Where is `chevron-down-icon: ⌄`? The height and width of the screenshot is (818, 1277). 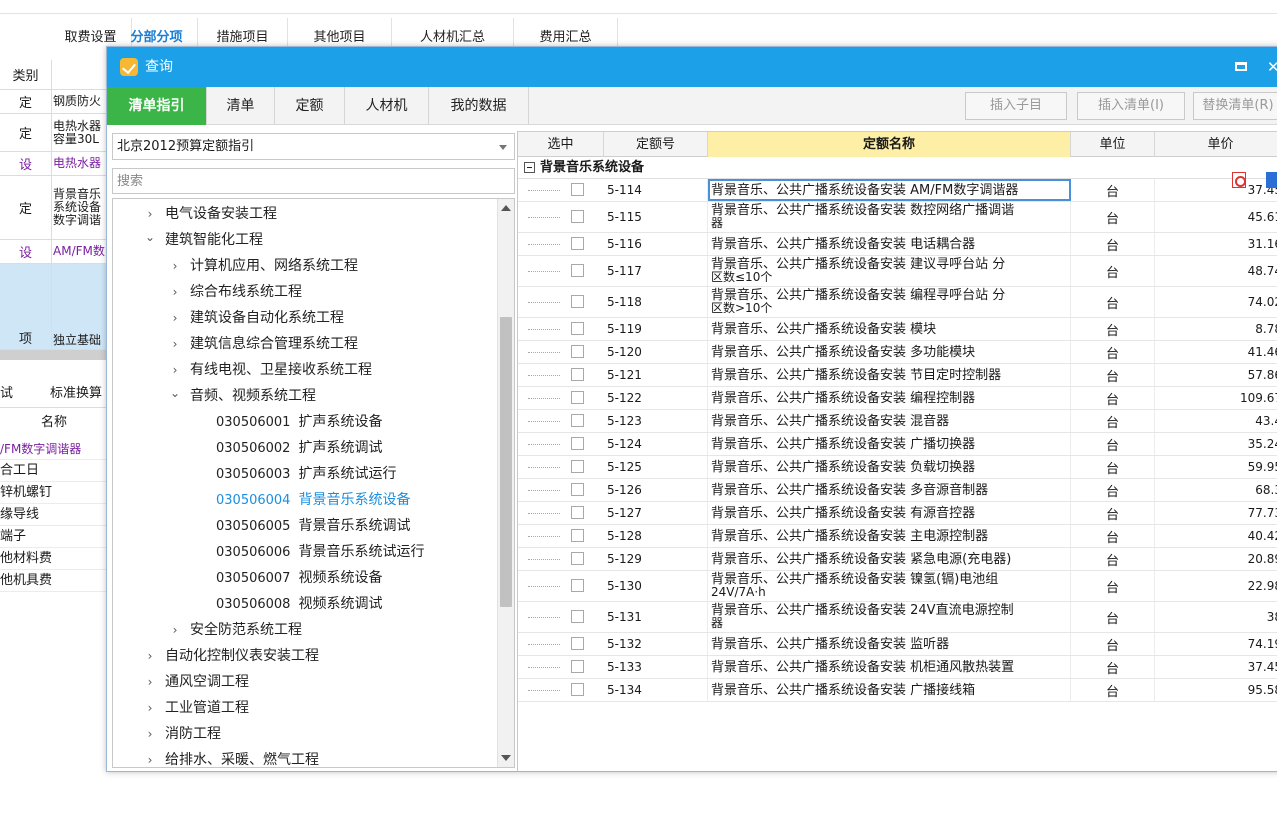 chevron-down-icon: ⌄ is located at coordinates (150, 237).